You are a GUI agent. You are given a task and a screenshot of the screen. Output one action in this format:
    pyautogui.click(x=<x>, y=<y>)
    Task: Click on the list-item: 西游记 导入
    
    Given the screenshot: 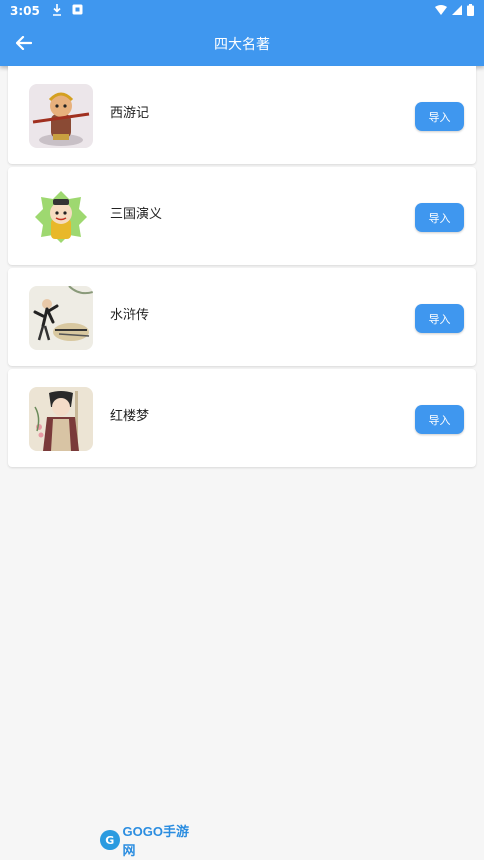 What is the action you would take?
    pyautogui.click(x=242, y=115)
    